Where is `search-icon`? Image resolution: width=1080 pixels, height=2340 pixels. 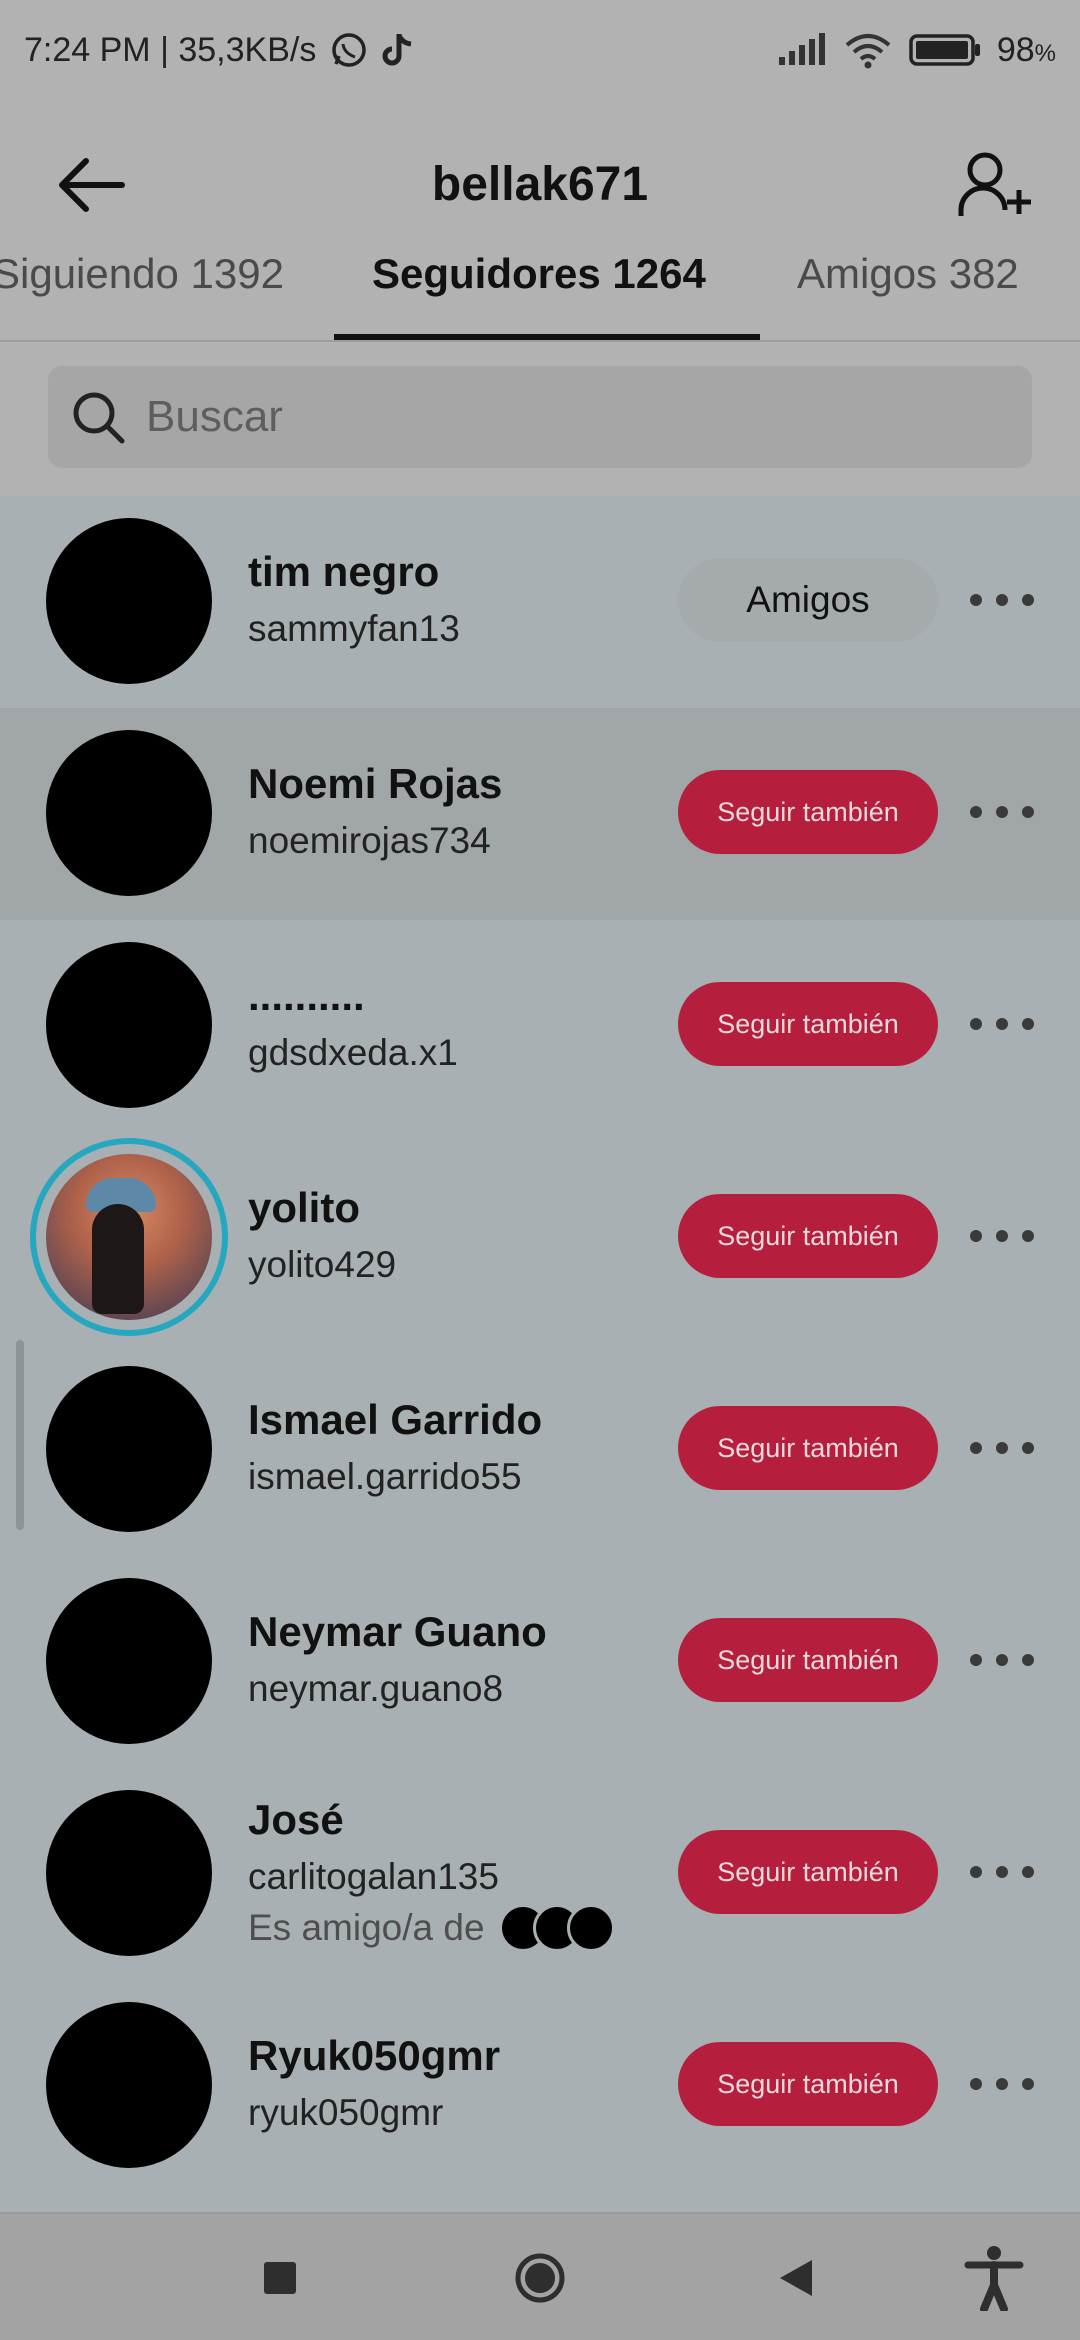 search-icon is located at coordinates (99, 418).